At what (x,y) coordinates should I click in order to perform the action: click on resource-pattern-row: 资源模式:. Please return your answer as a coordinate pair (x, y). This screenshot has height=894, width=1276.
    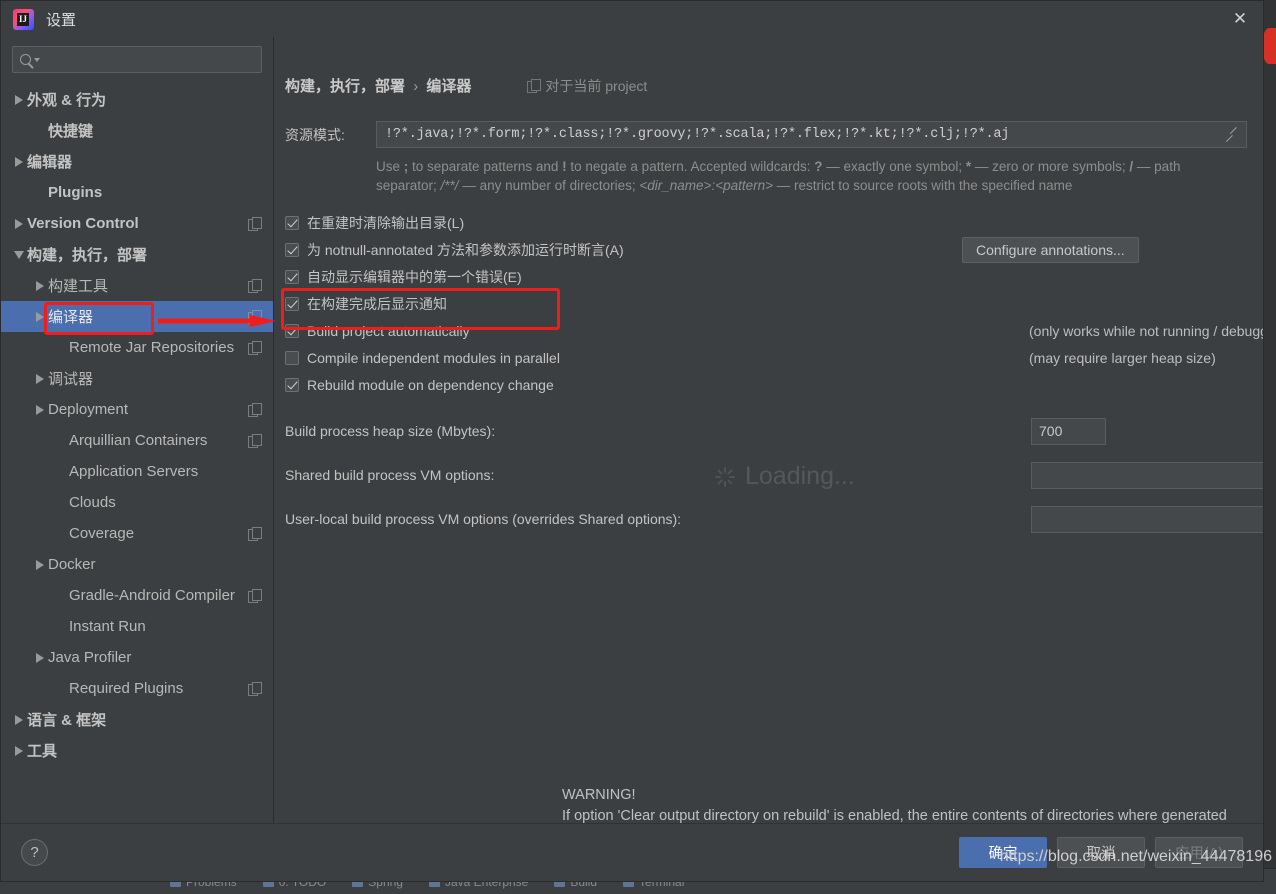
    Looking at the image, I should click on (768, 134).